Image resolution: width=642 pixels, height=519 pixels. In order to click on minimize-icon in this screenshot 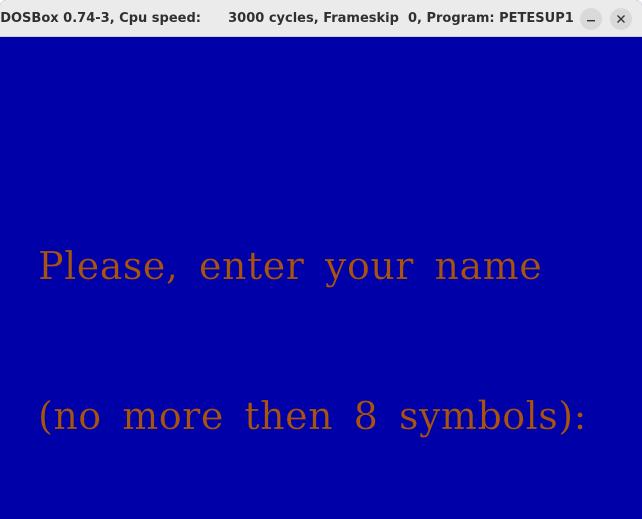, I will do `click(591, 19)`.